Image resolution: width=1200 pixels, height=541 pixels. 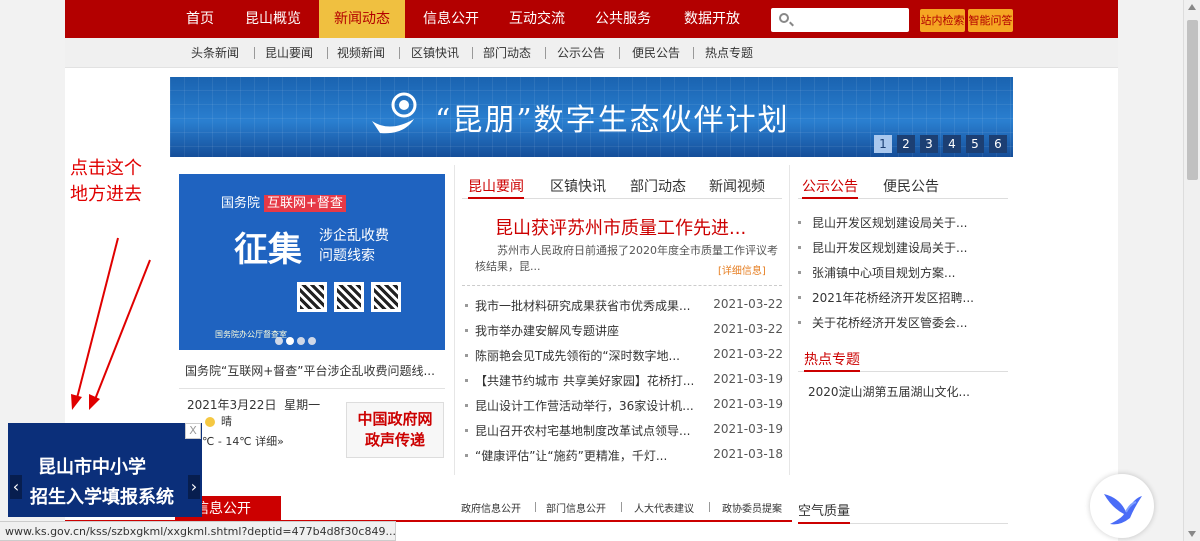 I want to click on link-gov-info: 政府信息公开, so click(x=491, y=507).